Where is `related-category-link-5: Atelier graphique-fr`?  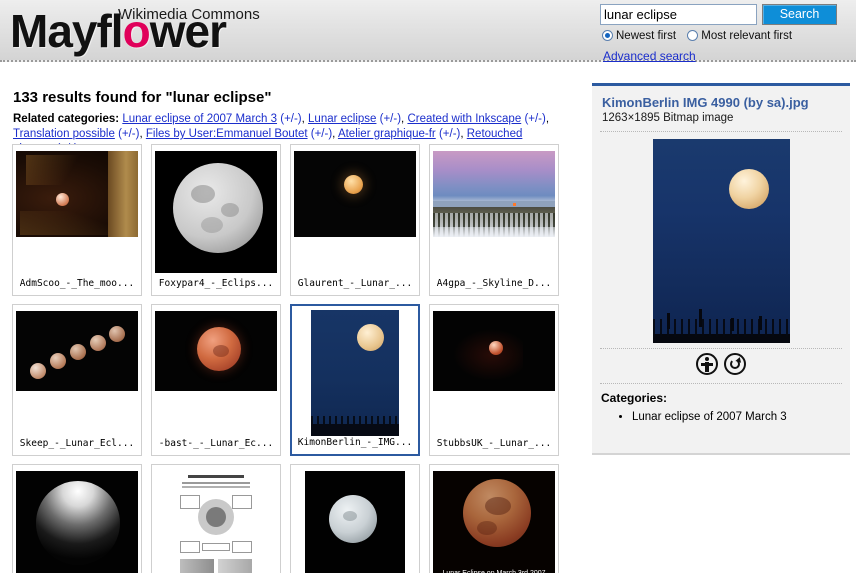 related-category-link-5: Atelier graphique-fr is located at coordinates (387, 134).